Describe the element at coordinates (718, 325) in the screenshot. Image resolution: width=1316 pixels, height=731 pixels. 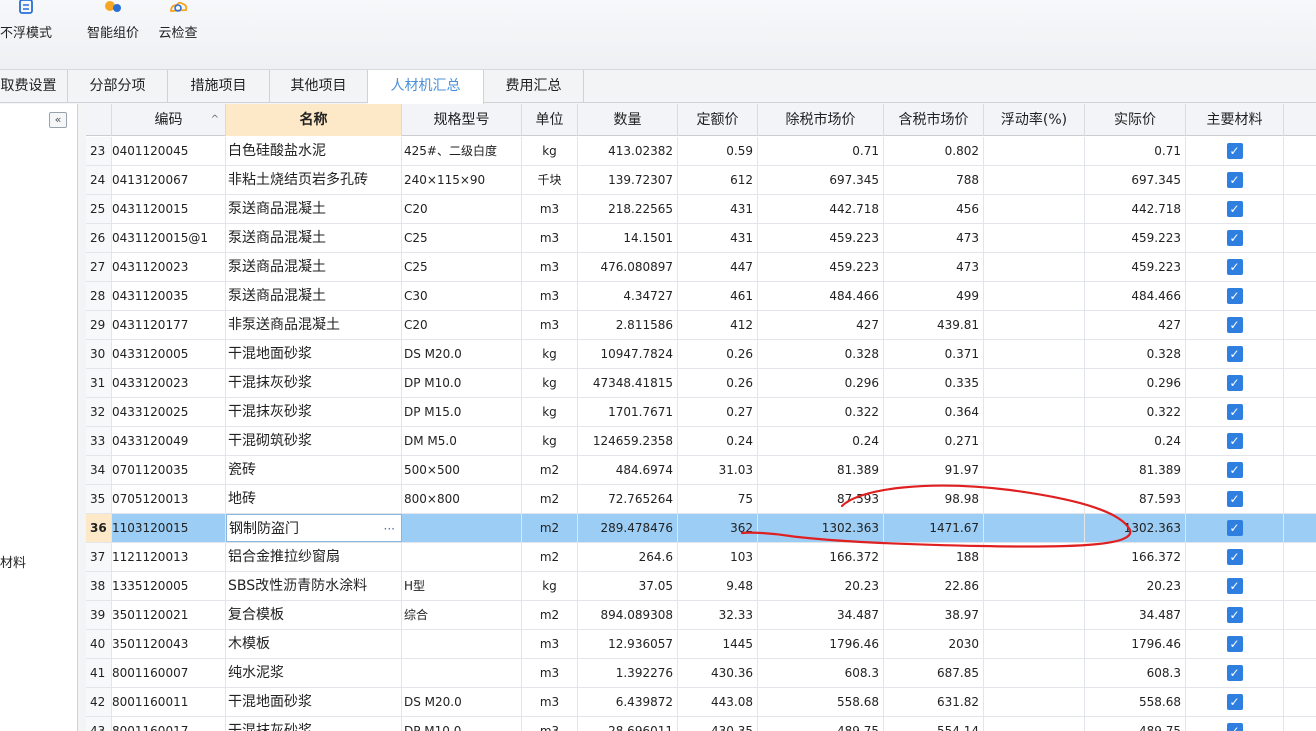
I see `cell-quota-price: 412` at that location.